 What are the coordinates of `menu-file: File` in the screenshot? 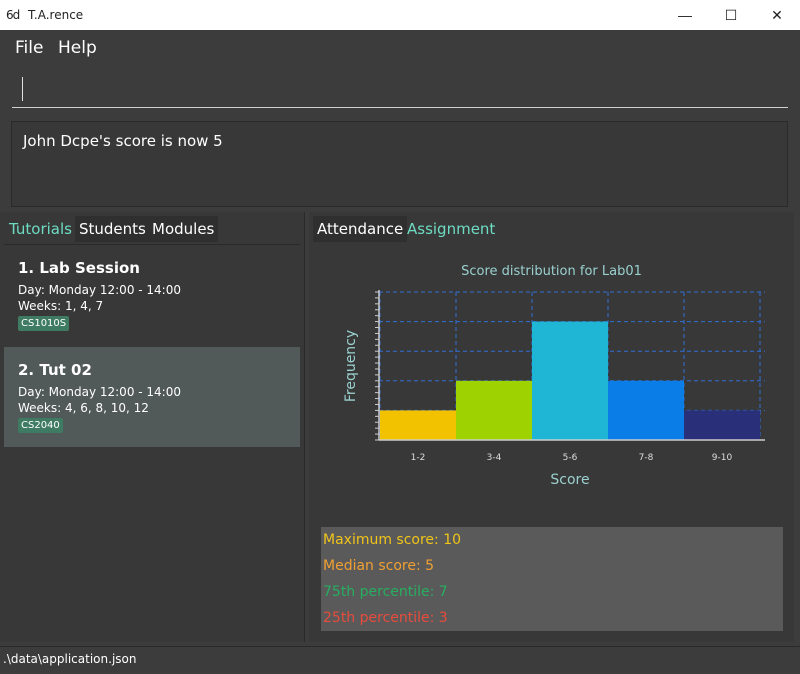 It's located at (29, 48).